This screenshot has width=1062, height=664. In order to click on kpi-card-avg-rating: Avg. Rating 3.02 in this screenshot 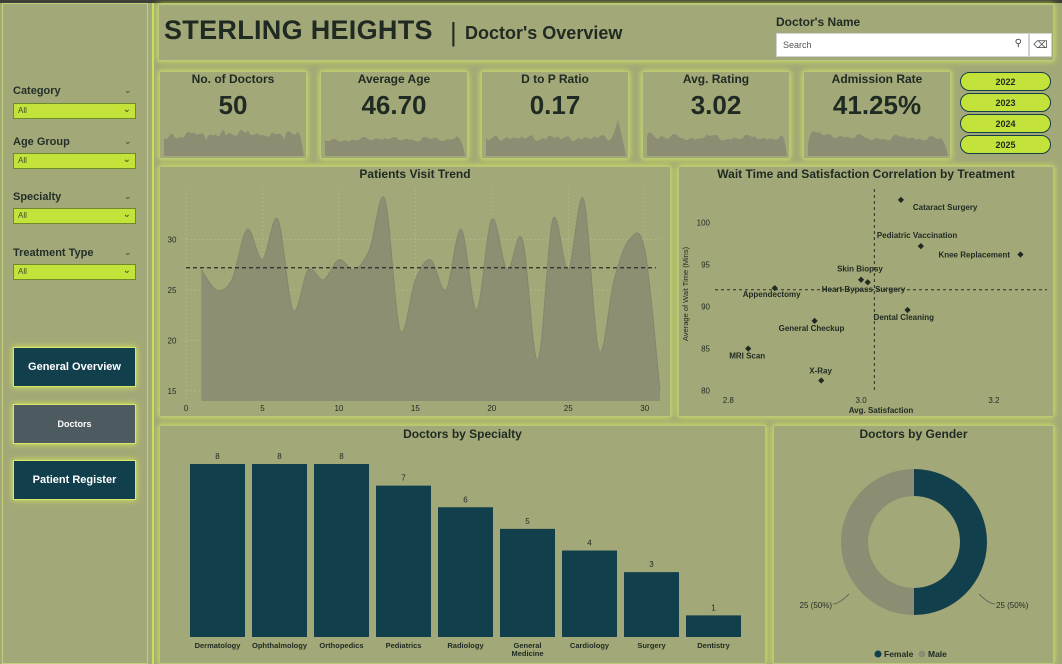, I will do `click(716, 115)`.